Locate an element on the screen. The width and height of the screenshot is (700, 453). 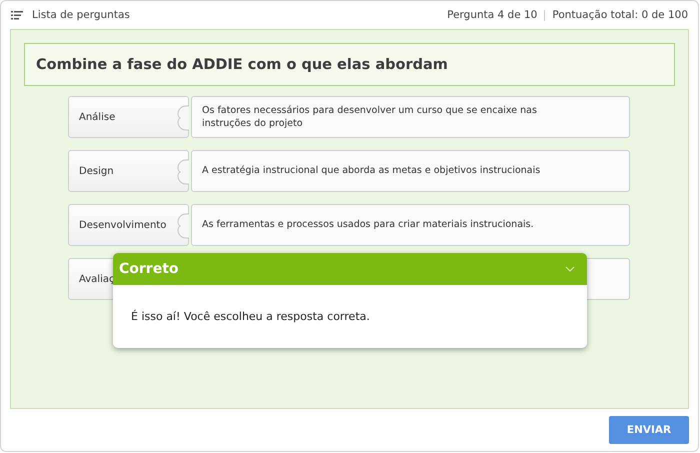
feedback-title: Correto is located at coordinates (149, 269).